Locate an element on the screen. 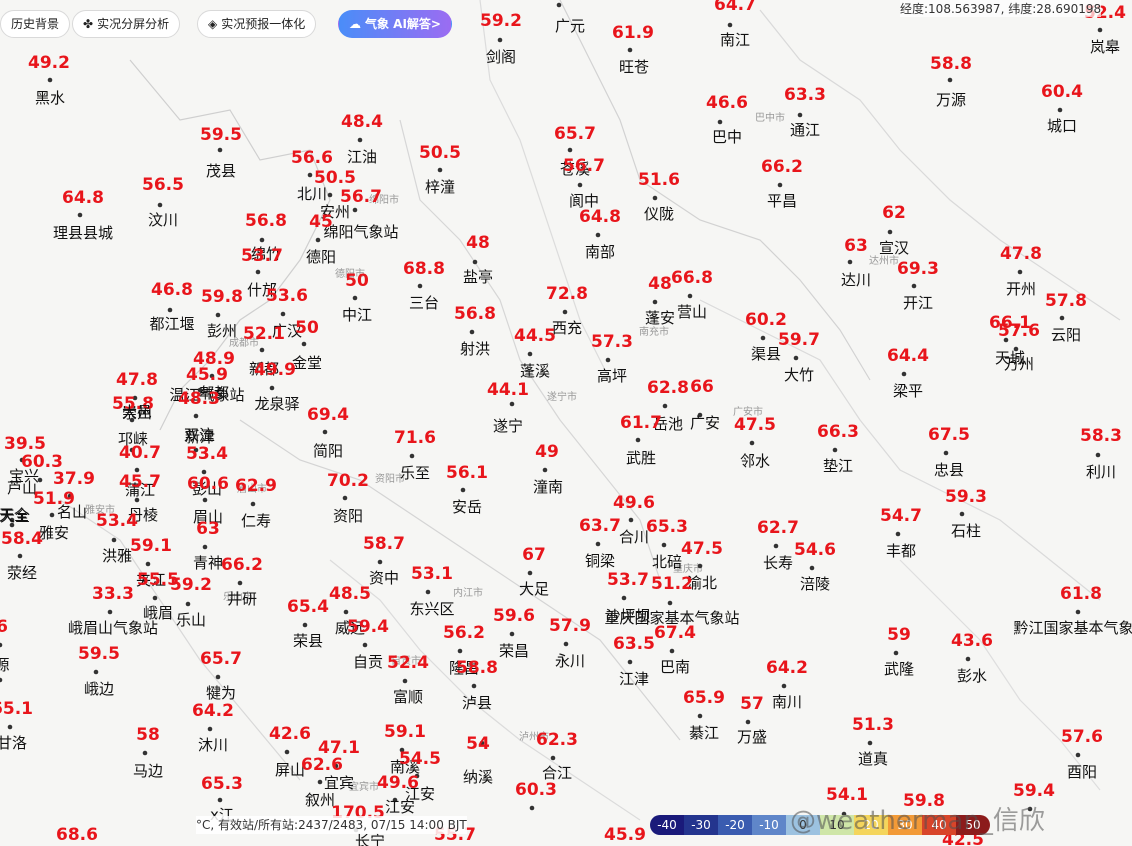  station-name: 渠县 is located at coordinates (766, 354).